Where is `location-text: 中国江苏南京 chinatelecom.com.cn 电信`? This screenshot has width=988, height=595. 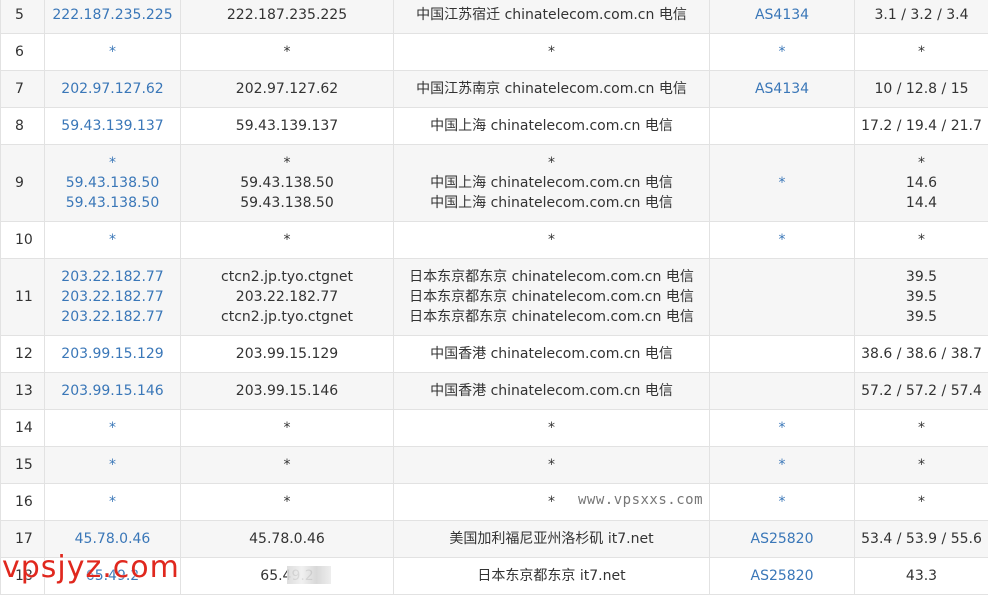 location-text: 中国江苏南京 chinatelecom.com.cn 电信 is located at coordinates (551, 89).